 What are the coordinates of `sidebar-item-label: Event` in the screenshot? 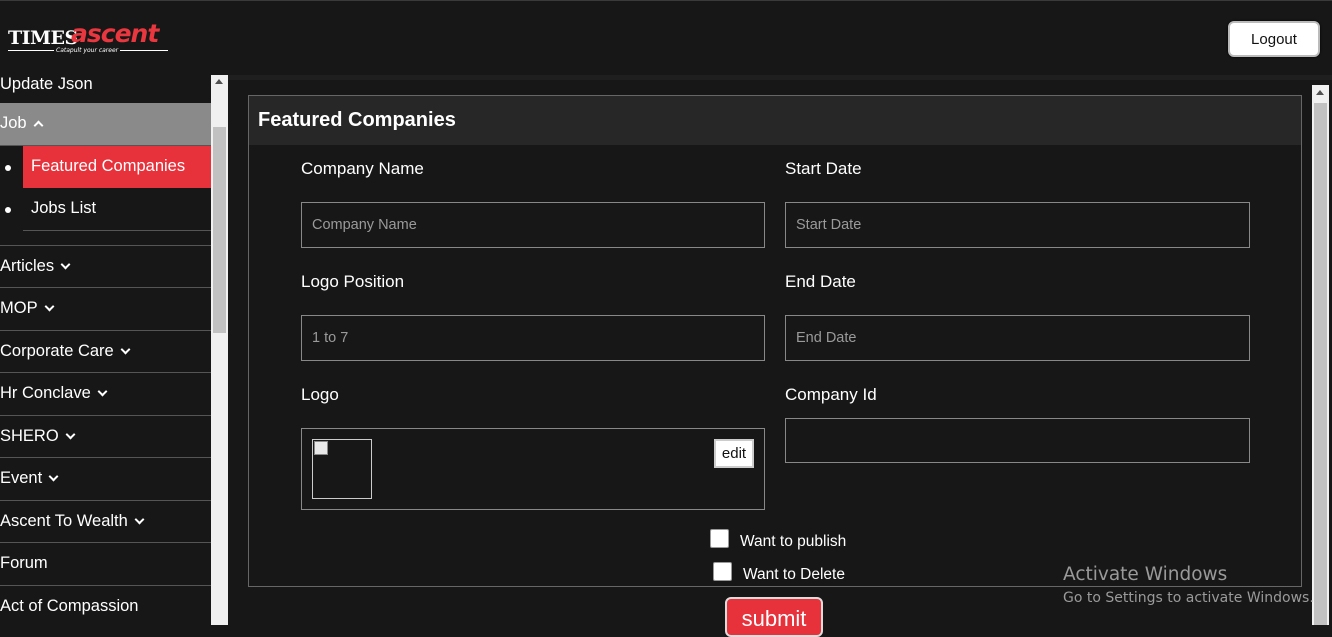 It's located at (21, 478).